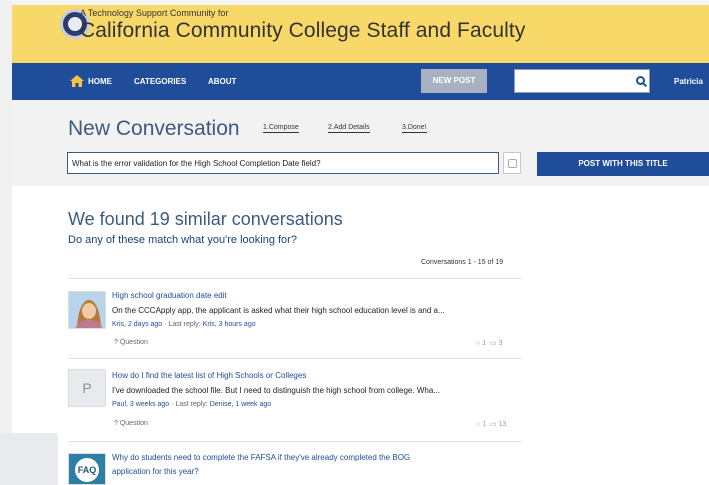  I want to click on page-title: New Conversation, so click(154, 128).